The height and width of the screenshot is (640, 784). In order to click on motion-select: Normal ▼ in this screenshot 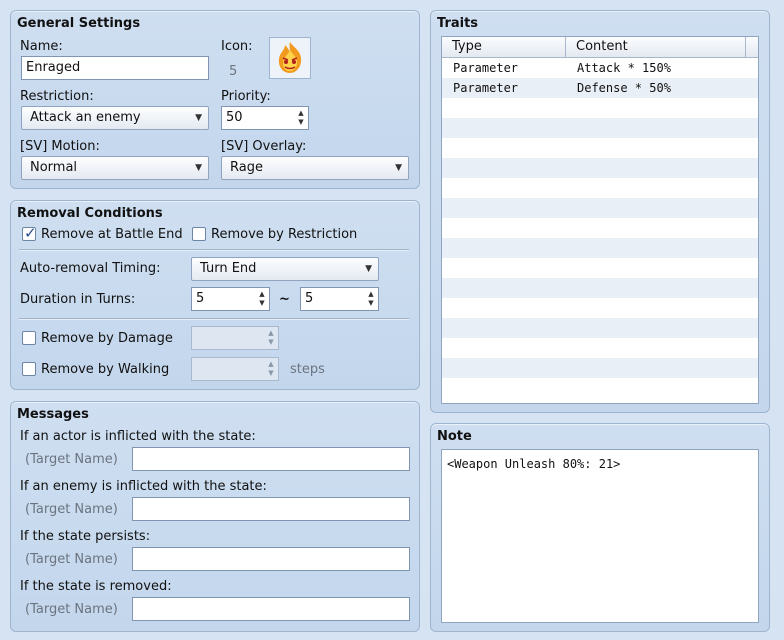, I will do `click(115, 168)`.